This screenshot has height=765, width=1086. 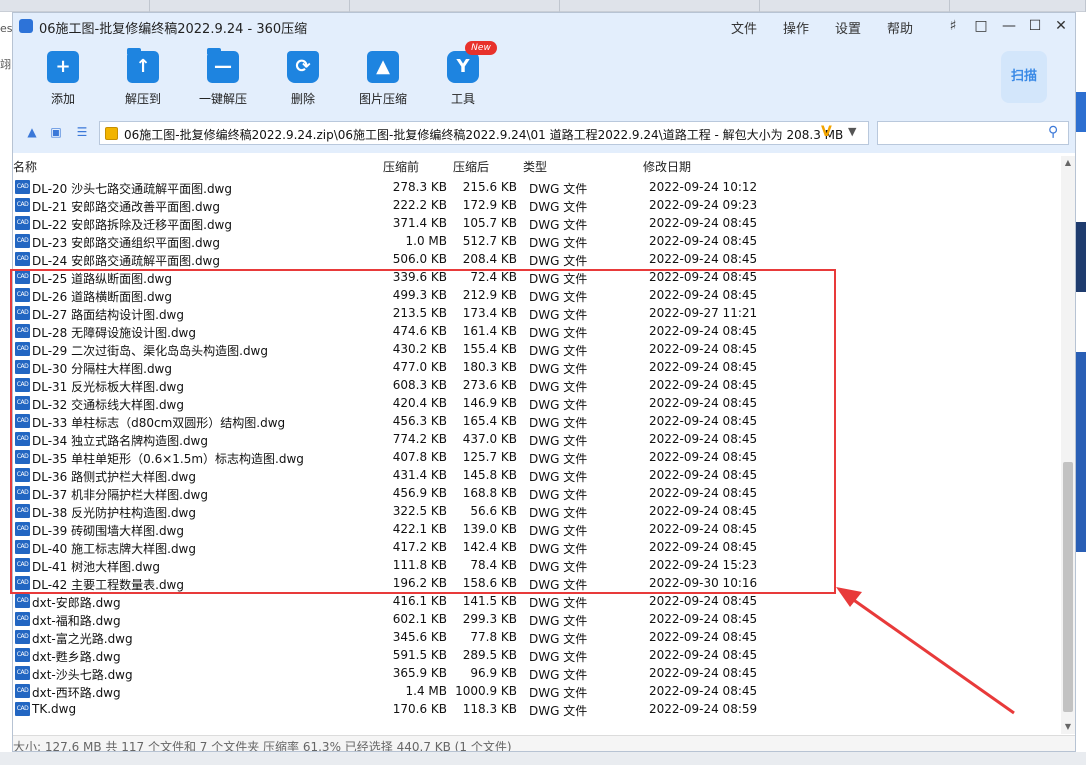 I want to click on menu-file: 文件, so click(x=744, y=27).